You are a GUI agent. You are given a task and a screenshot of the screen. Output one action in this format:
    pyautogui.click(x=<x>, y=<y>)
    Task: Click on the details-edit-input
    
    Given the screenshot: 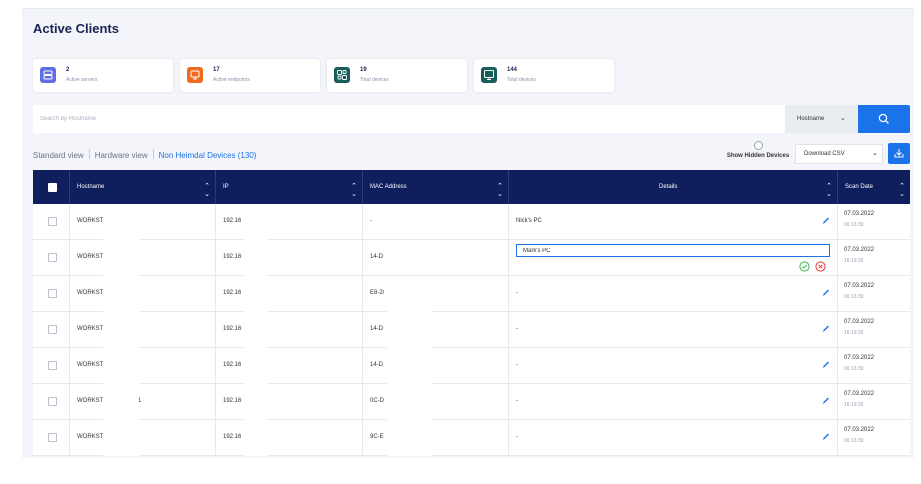 What is the action you would take?
    pyautogui.click(x=673, y=250)
    